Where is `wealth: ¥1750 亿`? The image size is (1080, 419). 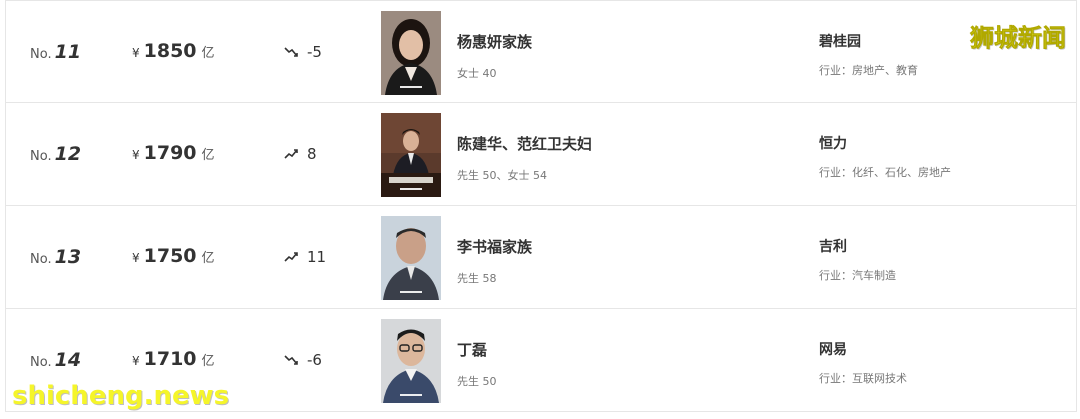
wealth: ¥1750 亿 is located at coordinates (173, 256).